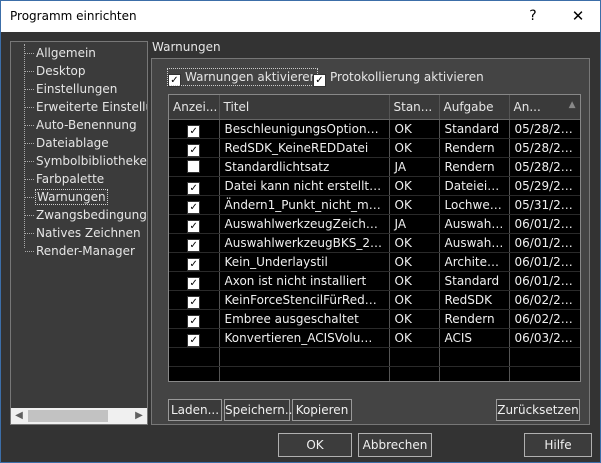  What do you see at coordinates (407, 77) in the screenshot?
I see `enable-logging-label: Protokollierung aktivieren` at bounding box center [407, 77].